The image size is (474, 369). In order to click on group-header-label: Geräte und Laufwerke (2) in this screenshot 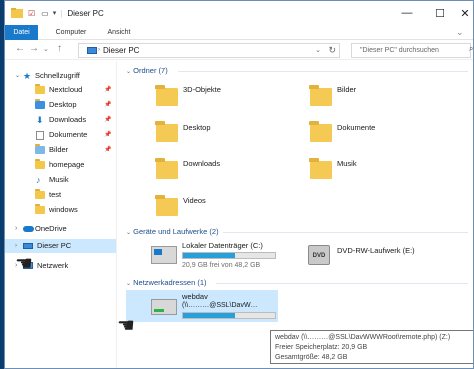, I will do `click(176, 231)`.